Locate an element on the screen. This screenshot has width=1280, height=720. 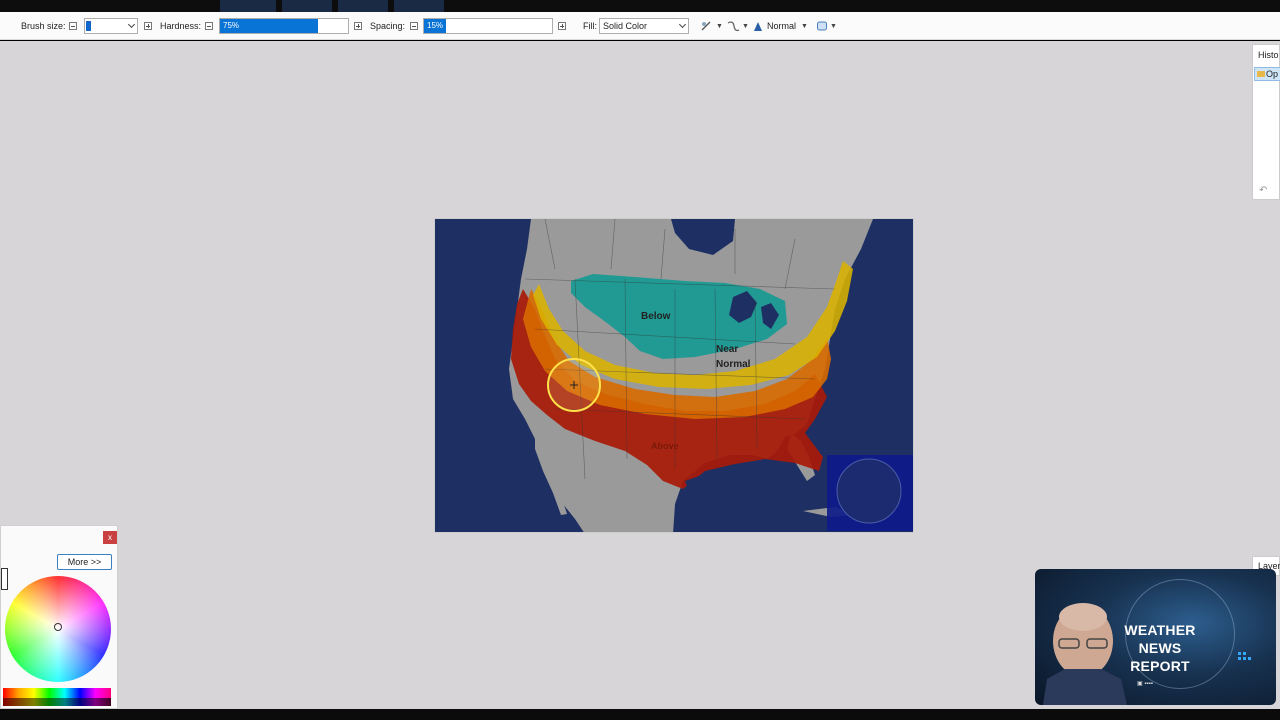
history-panel-title: Histo is located at coordinates (1268, 55).